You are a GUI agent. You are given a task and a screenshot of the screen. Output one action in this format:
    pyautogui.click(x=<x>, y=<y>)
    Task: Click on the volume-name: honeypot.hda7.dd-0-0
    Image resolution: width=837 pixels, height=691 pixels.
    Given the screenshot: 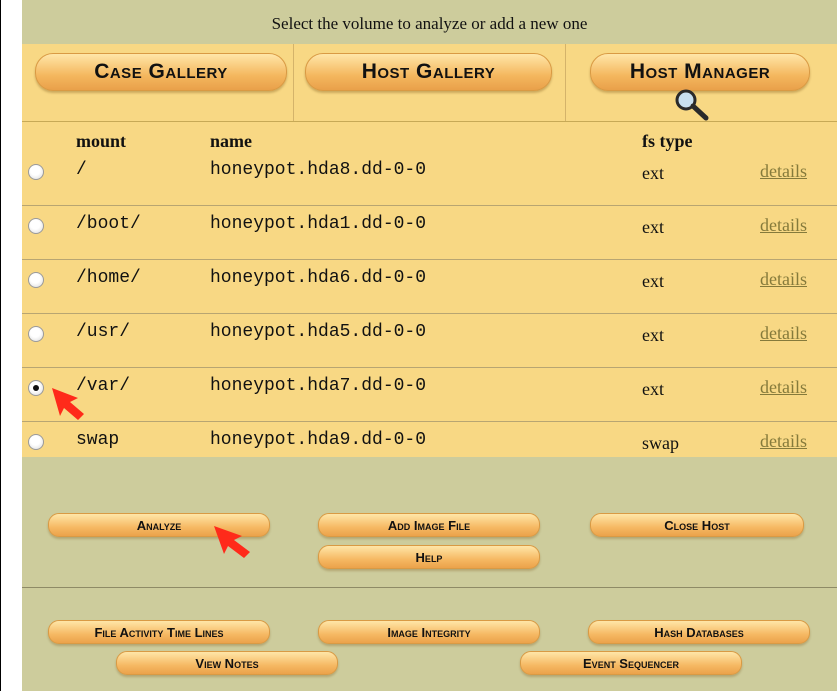 What is the action you would take?
    pyautogui.click(x=318, y=386)
    